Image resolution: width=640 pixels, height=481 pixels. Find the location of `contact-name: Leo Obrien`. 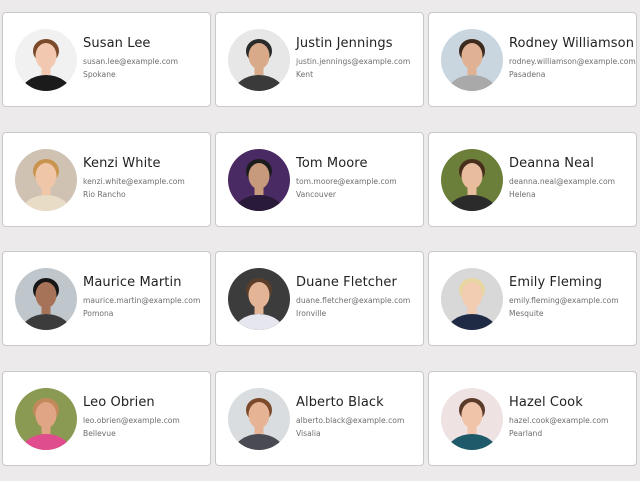

contact-name: Leo Obrien is located at coordinates (119, 402).